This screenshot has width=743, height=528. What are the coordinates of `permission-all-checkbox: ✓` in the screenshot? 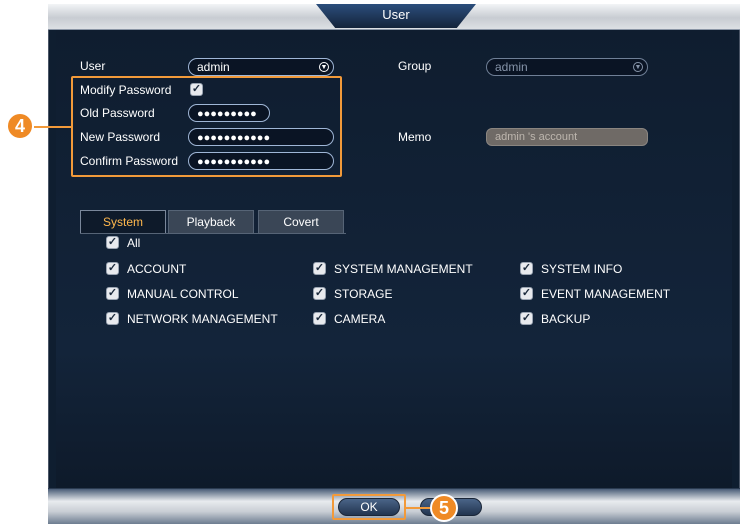 It's located at (112, 242).